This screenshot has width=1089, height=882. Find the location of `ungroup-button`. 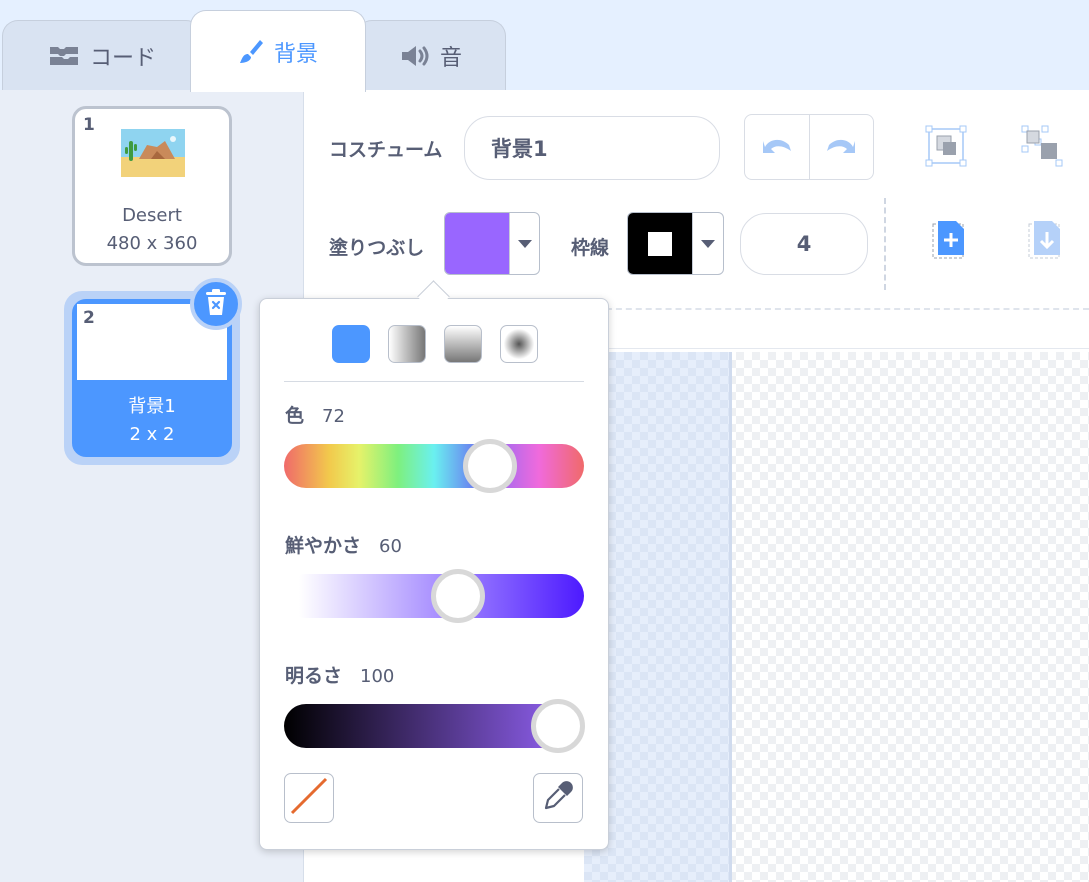

ungroup-button is located at coordinates (1042, 148).